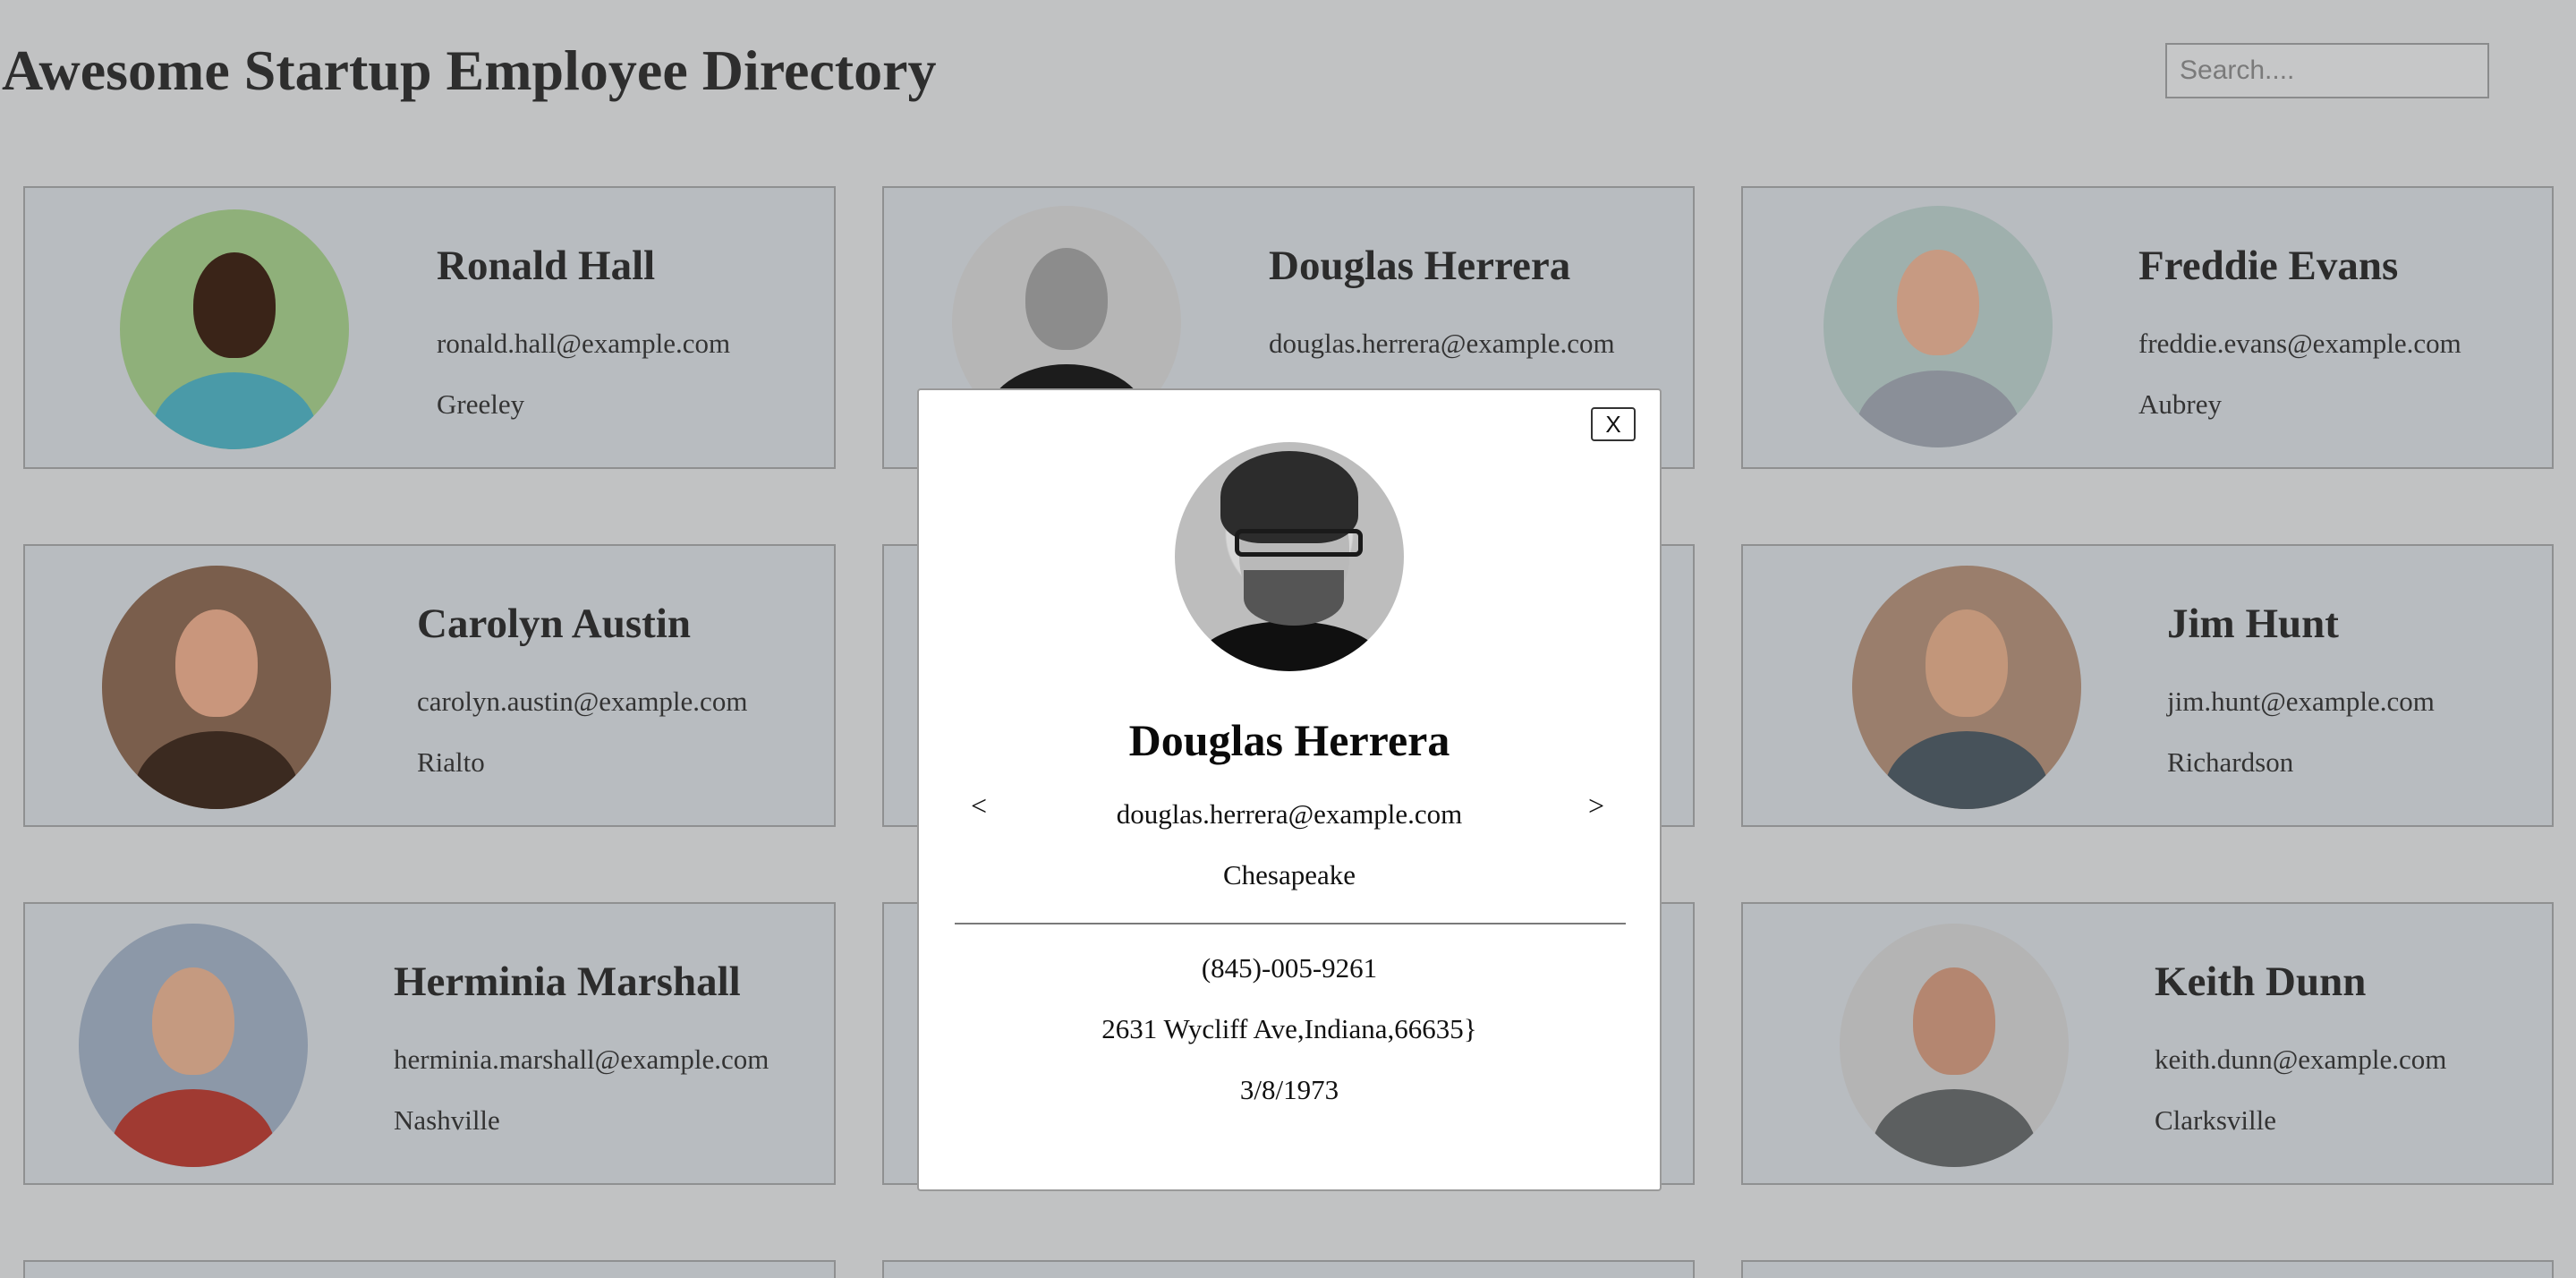 The width and height of the screenshot is (2576, 1278). Describe the element at coordinates (584, 343) in the screenshot. I see `employee-email: ronald.hall@example.com` at that location.